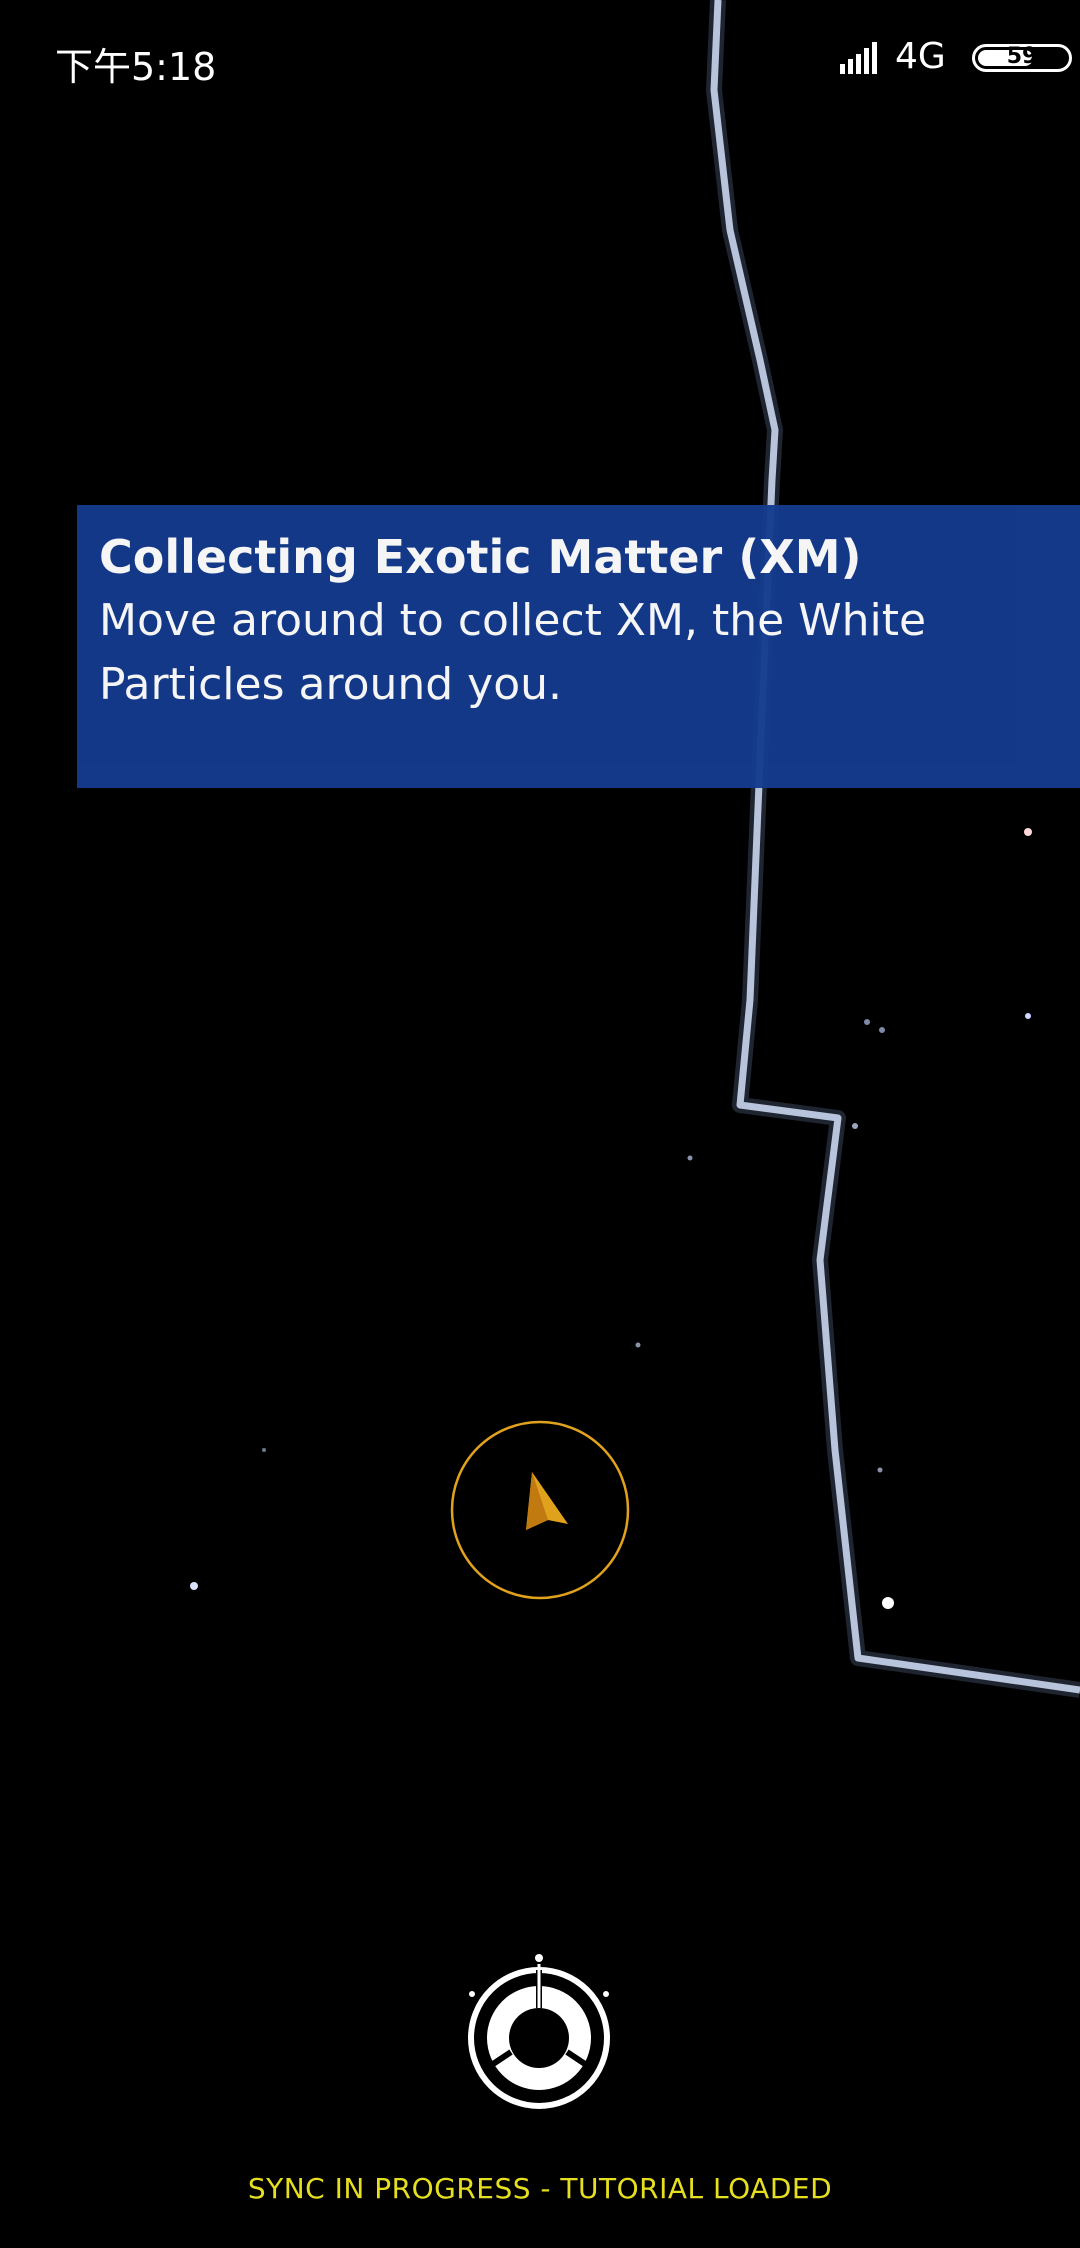 The width and height of the screenshot is (1080, 2248). Describe the element at coordinates (136, 67) in the screenshot. I see `status-time: 下午5:18` at that location.